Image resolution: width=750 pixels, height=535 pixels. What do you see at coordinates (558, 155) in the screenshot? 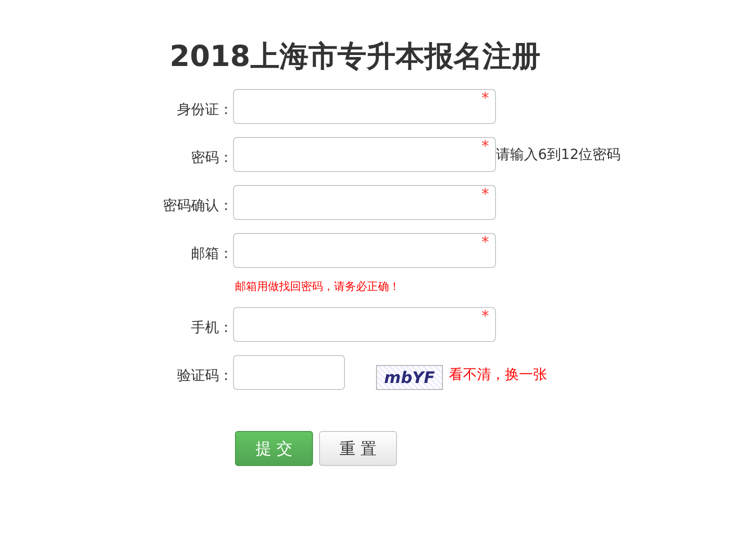
I see `hint-text: 请输入6到12位密码` at bounding box center [558, 155].